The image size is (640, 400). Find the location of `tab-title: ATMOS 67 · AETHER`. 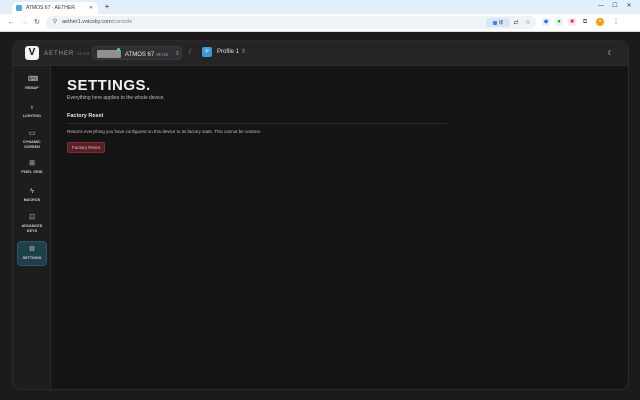

tab-title: ATMOS 67 · AETHER is located at coordinates (50, 8).